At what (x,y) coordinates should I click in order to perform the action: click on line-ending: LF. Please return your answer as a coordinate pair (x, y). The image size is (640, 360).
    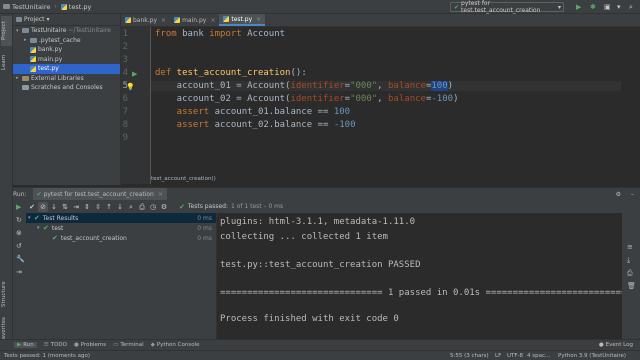
    Looking at the image, I should click on (498, 356).